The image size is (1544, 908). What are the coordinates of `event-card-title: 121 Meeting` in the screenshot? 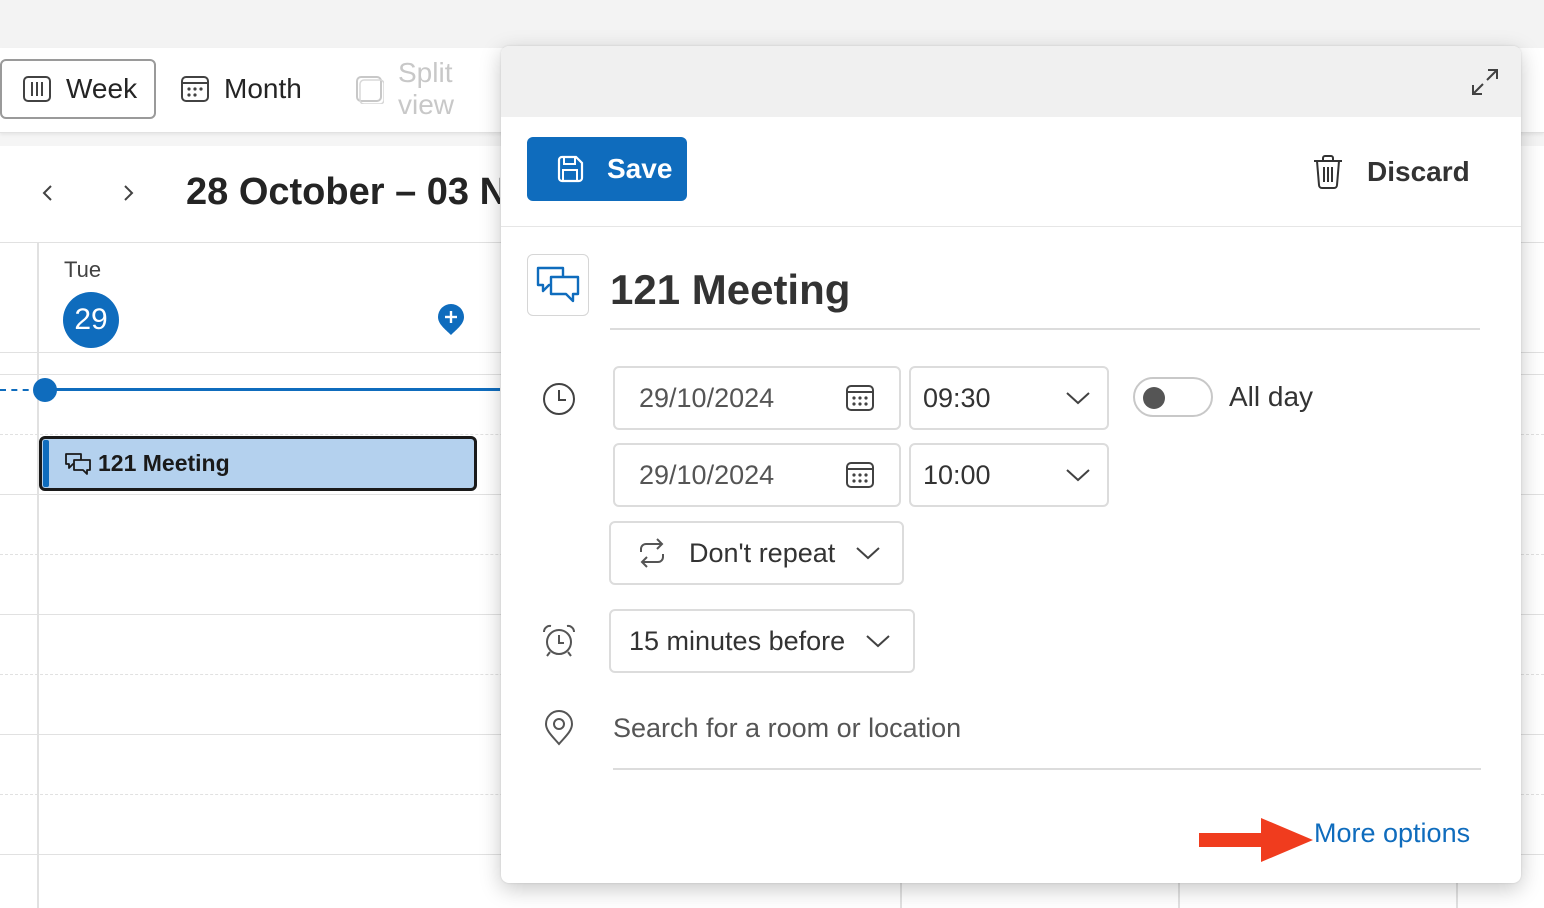 It's located at (164, 463).